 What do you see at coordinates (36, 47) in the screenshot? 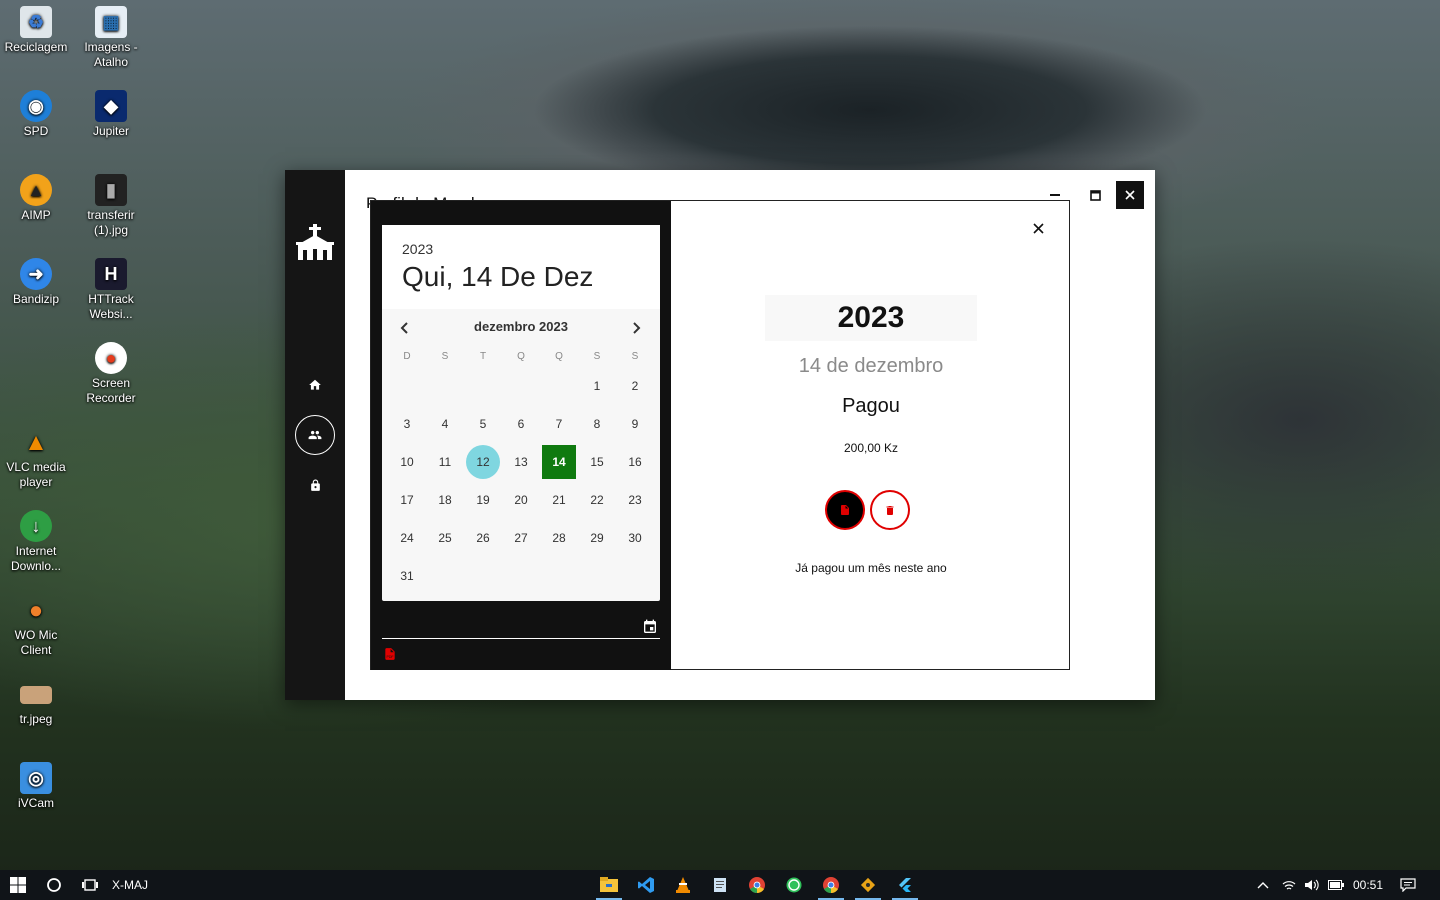
I see `desktop-icon-label: Reciclagem` at bounding box center [36, 47].